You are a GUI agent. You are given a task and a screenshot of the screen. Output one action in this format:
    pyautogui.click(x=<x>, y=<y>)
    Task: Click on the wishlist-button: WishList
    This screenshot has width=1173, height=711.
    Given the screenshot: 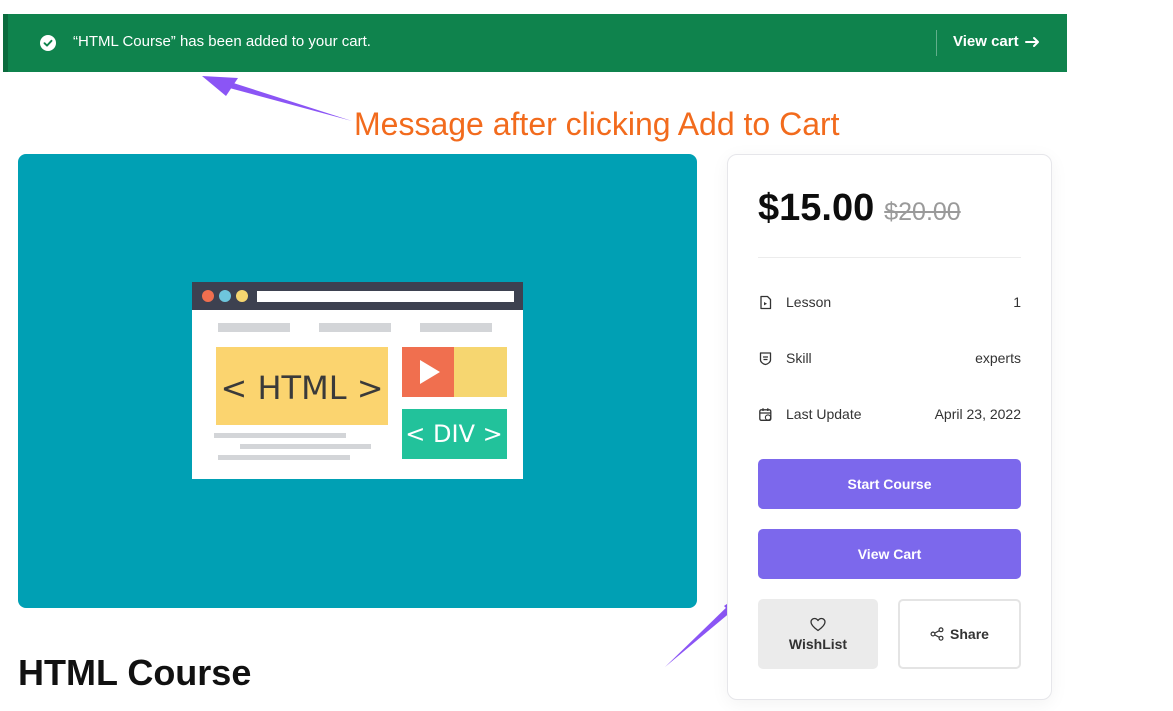 What is the action you would take?
    pyautogui.click(x=818, y=634)
    